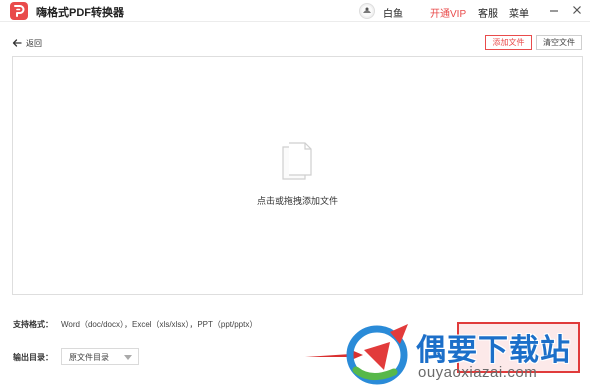  What do you see at coordinates (19, 11) in the screenshot?
I see `app-logo-icon` at bounding box center [19, 11].